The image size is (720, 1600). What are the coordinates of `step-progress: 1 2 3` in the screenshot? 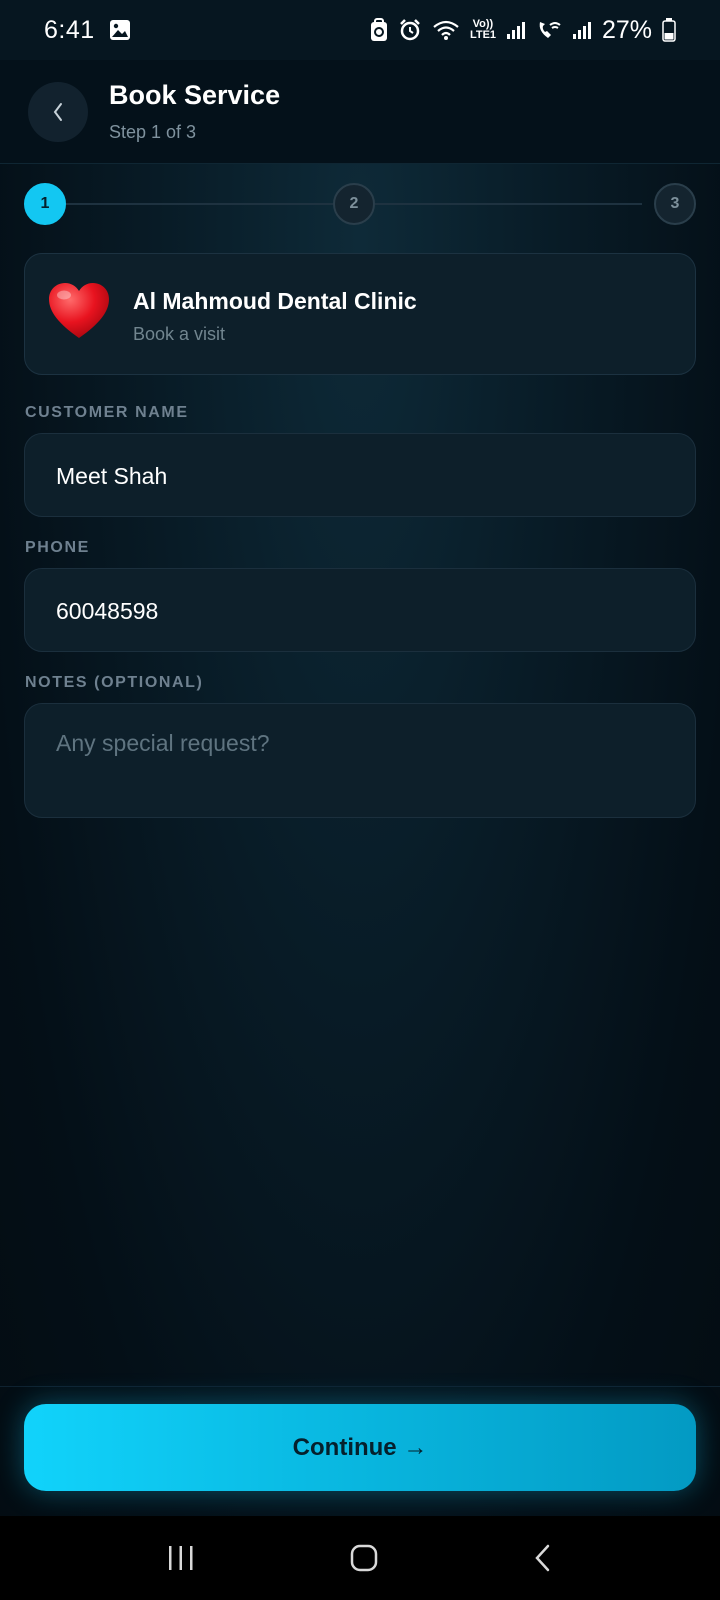 It's located at (360, 204).